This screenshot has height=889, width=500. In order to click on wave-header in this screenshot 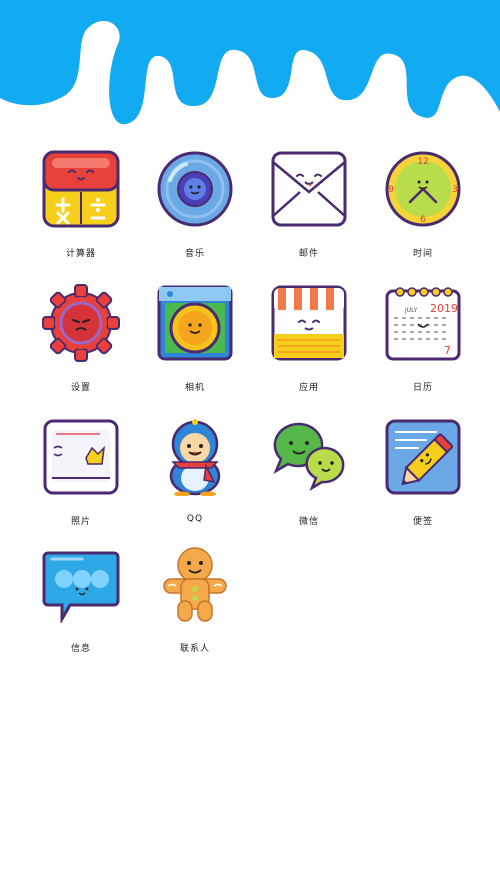, I will do `click(250, 62)`.